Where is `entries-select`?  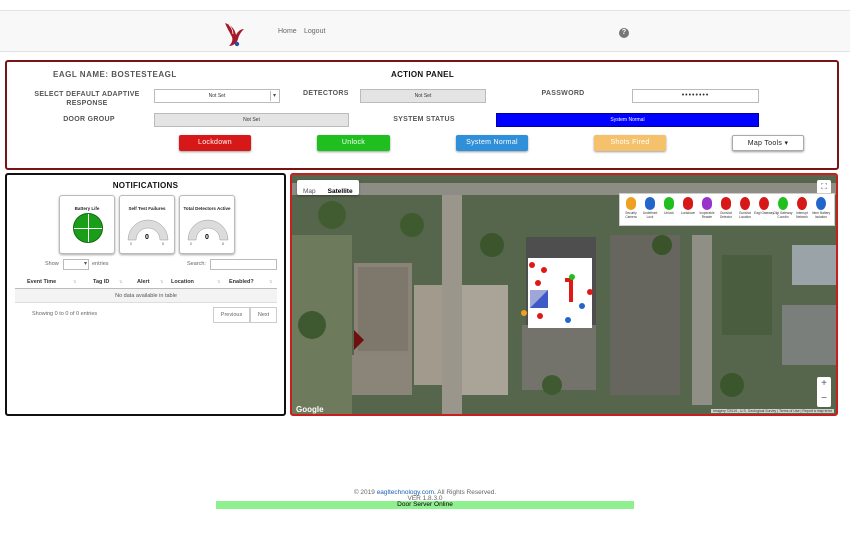 entries-select is located at coordinates (76, 264).